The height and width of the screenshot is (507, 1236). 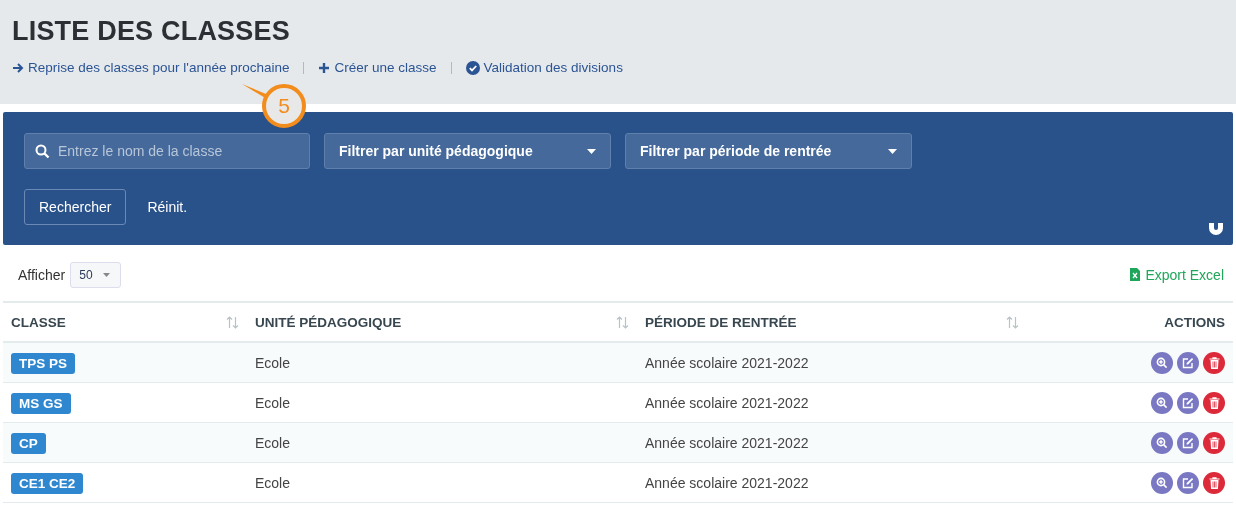 What do you see at coordinates (385, 68) in the screenshot?
I see `action-link: Créer une classe` at bounding box center [385, 68].